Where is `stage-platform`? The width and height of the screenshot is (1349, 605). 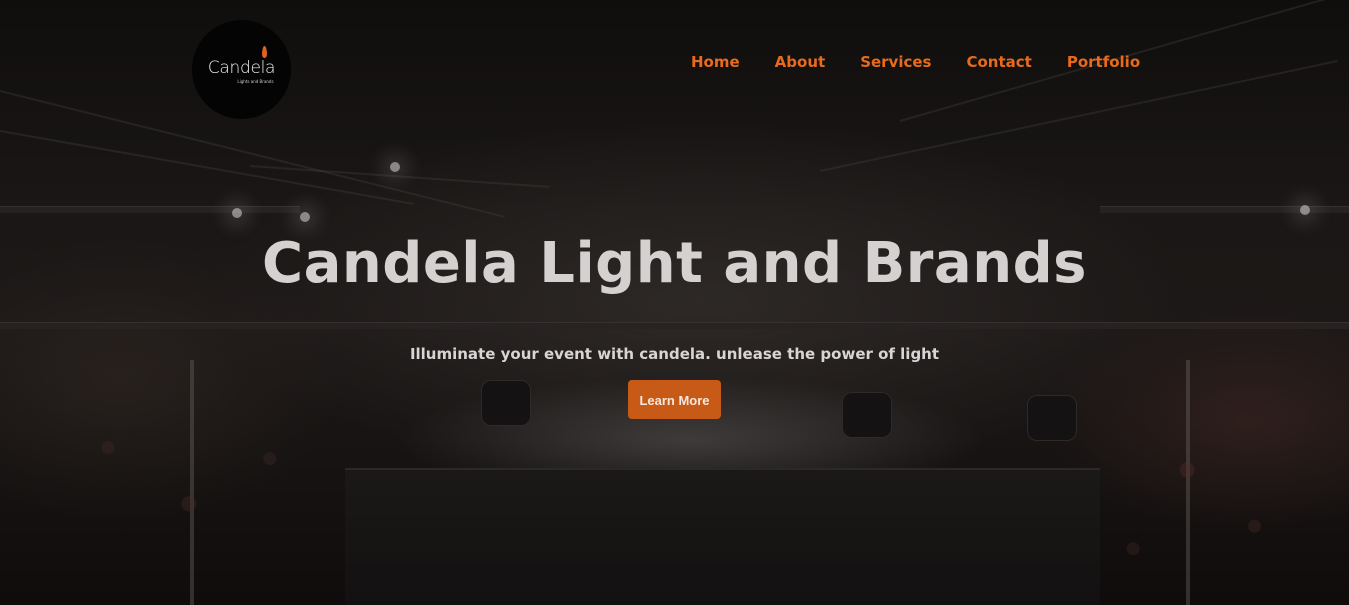 stage-platform is located at coordinates (722, 536).